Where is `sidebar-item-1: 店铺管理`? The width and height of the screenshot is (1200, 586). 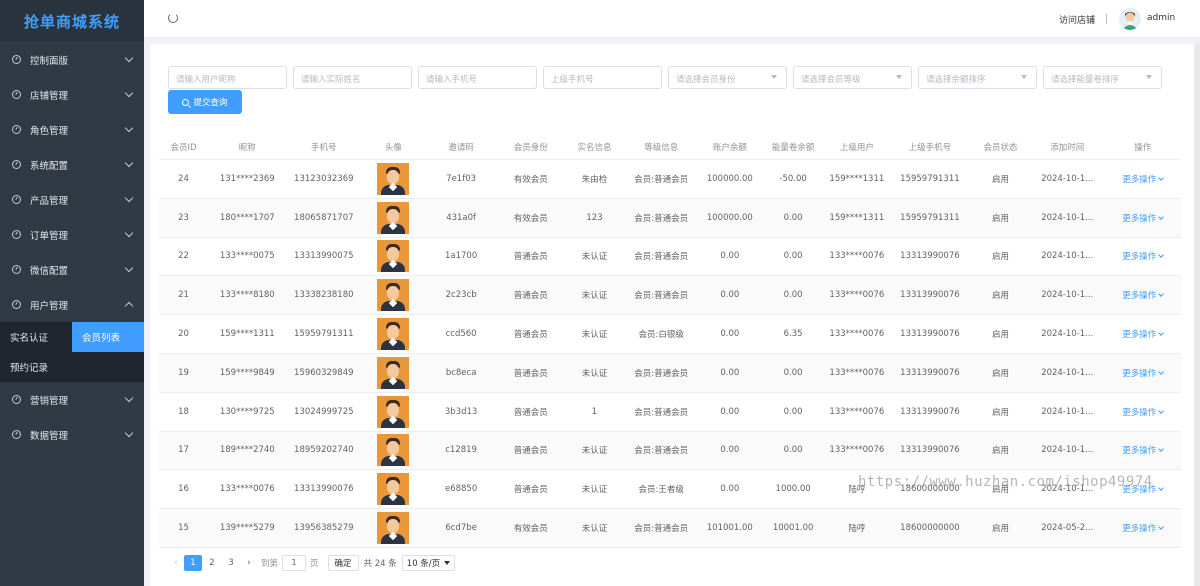 sidebar-item-1: 店铺管理 is located at coordinates (72, 94).